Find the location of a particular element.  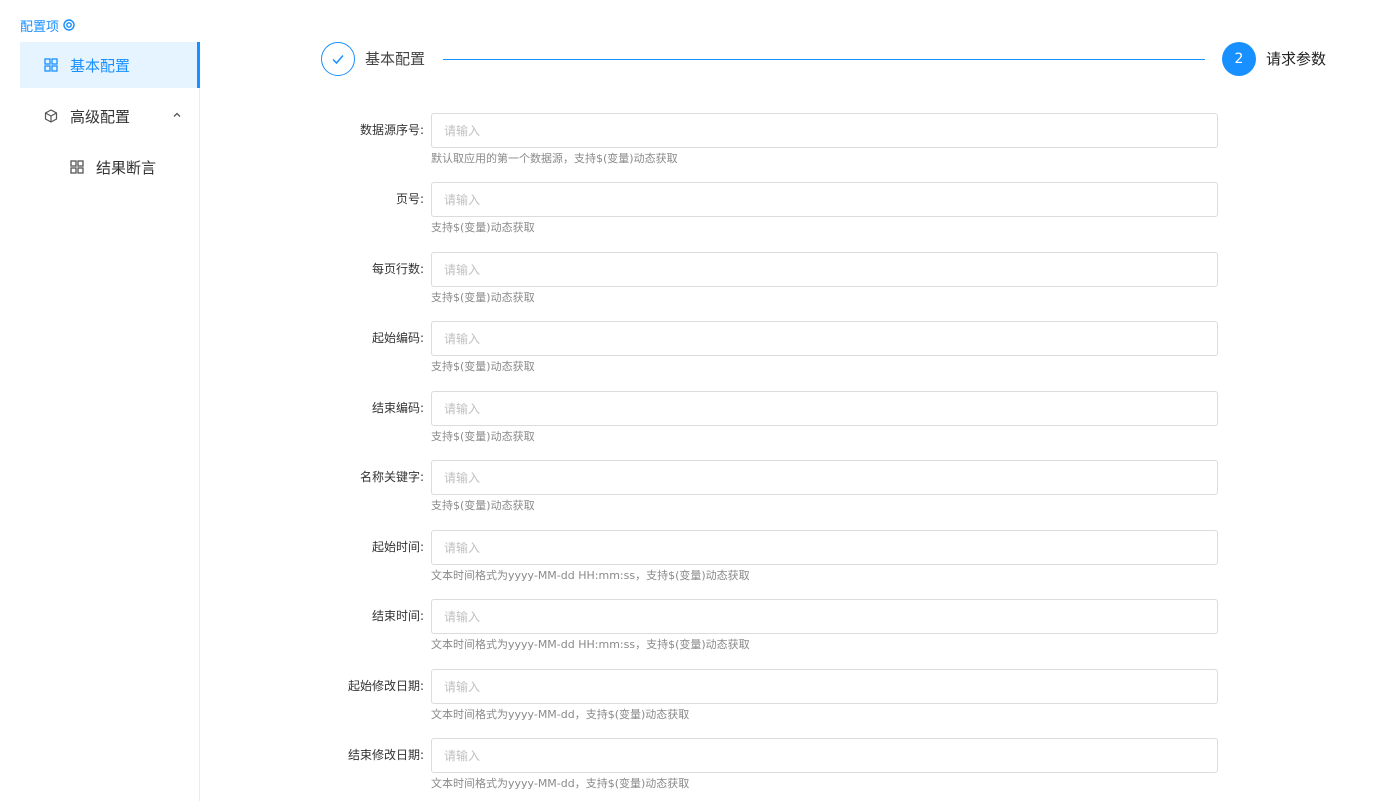

target-icon is located at coordinates (69, 25).